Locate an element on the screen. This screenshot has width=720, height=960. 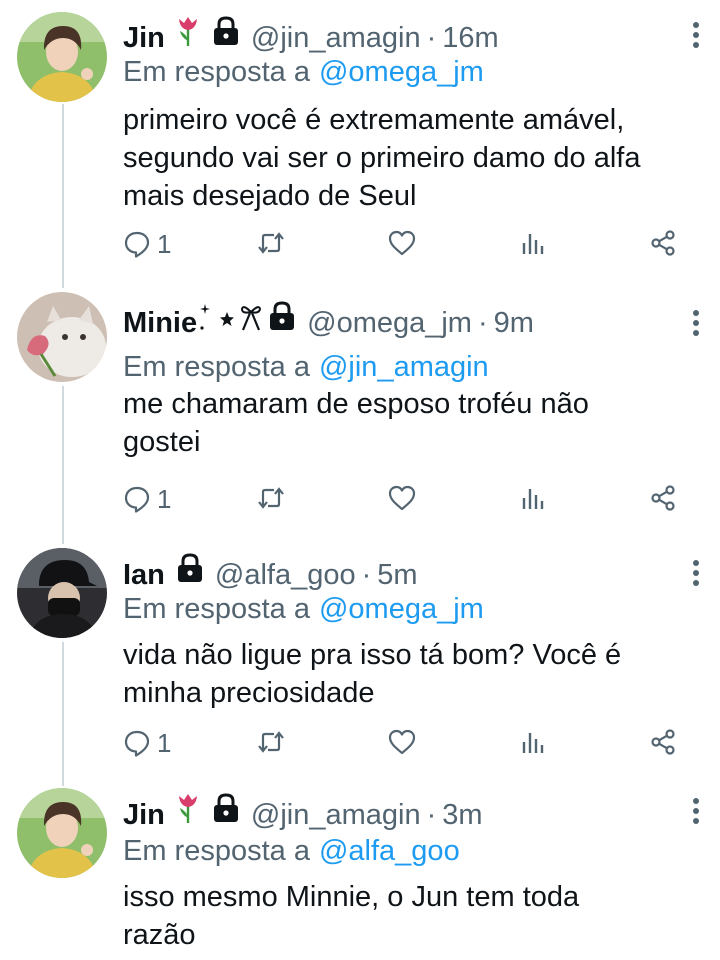
tweet-header: Minie @omega_jm · 9m is located at coordinates (328, 321).